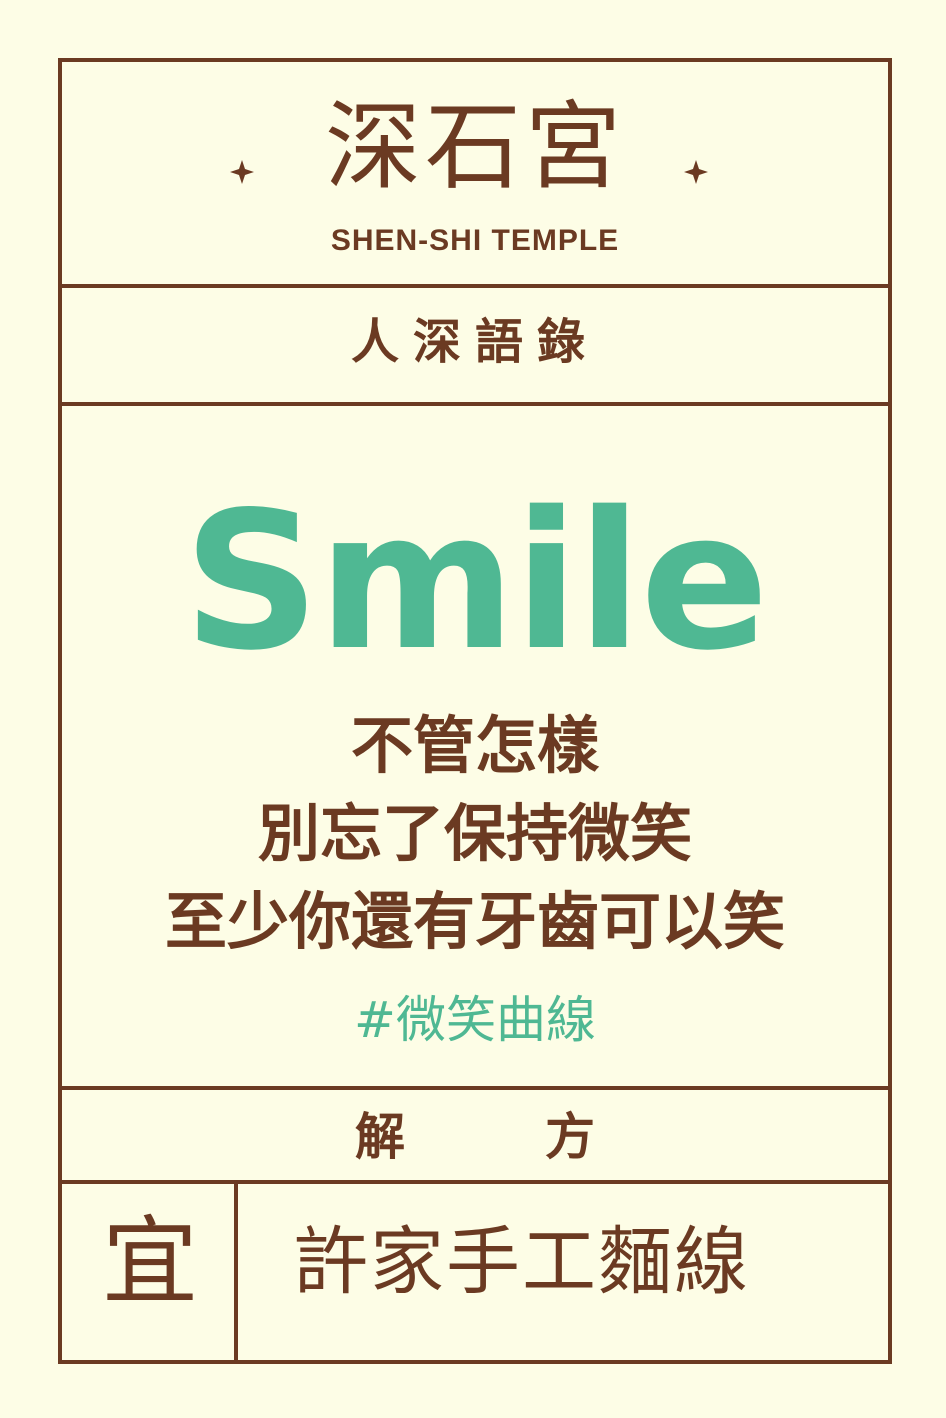 Image resolution: width=946 pixels, height=1418 pixels. What do you see at coordinates (476, 581) in the screenshot?
I see `headline-smile: Smile` at bounding box center [476, 581].